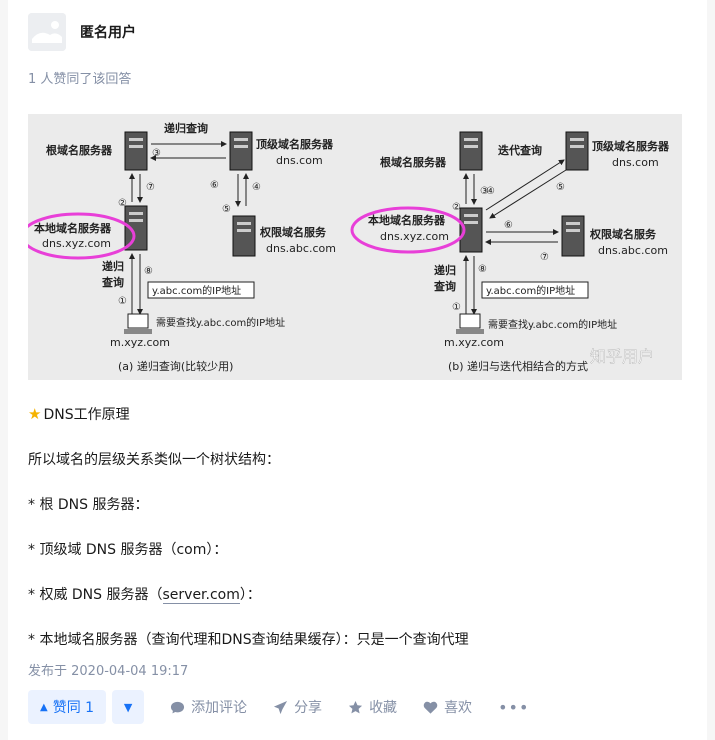 The image size is (715, 740). What do you see at coordinates (214, 185) in the screenshot?
I see `left-step-6: ⑥` at bounding box center [214, 185].